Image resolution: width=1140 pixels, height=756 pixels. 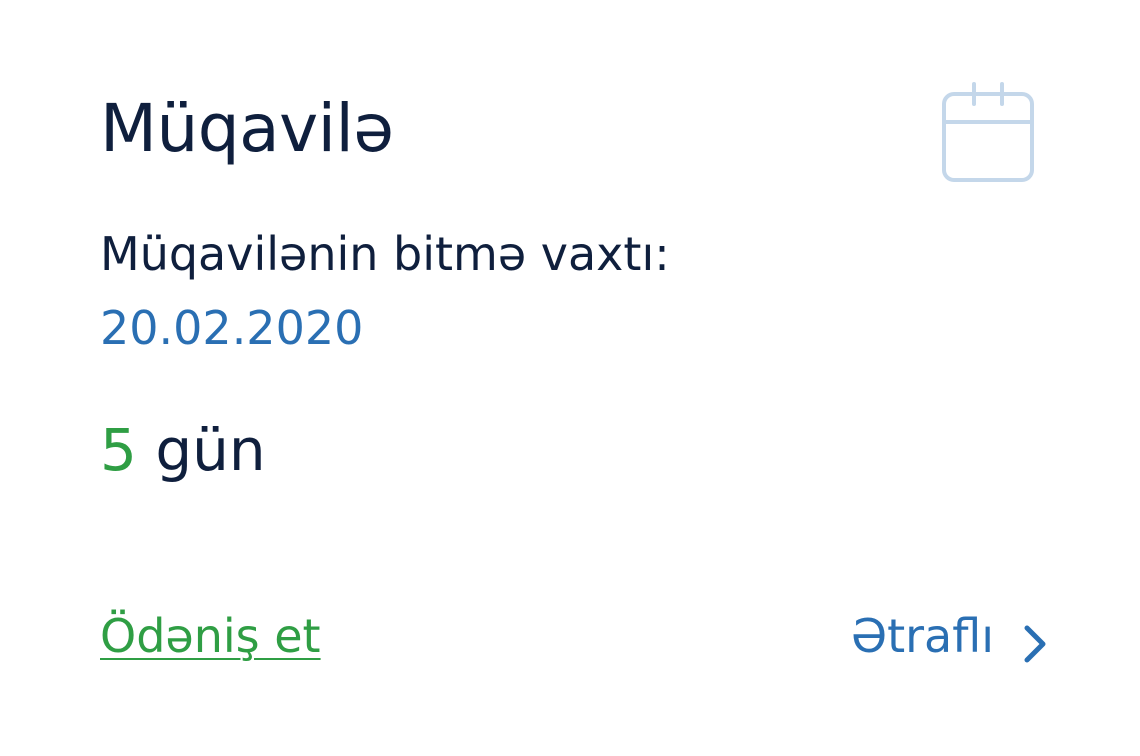 I want to click on days-count: 5, so click(x=118, y=450).